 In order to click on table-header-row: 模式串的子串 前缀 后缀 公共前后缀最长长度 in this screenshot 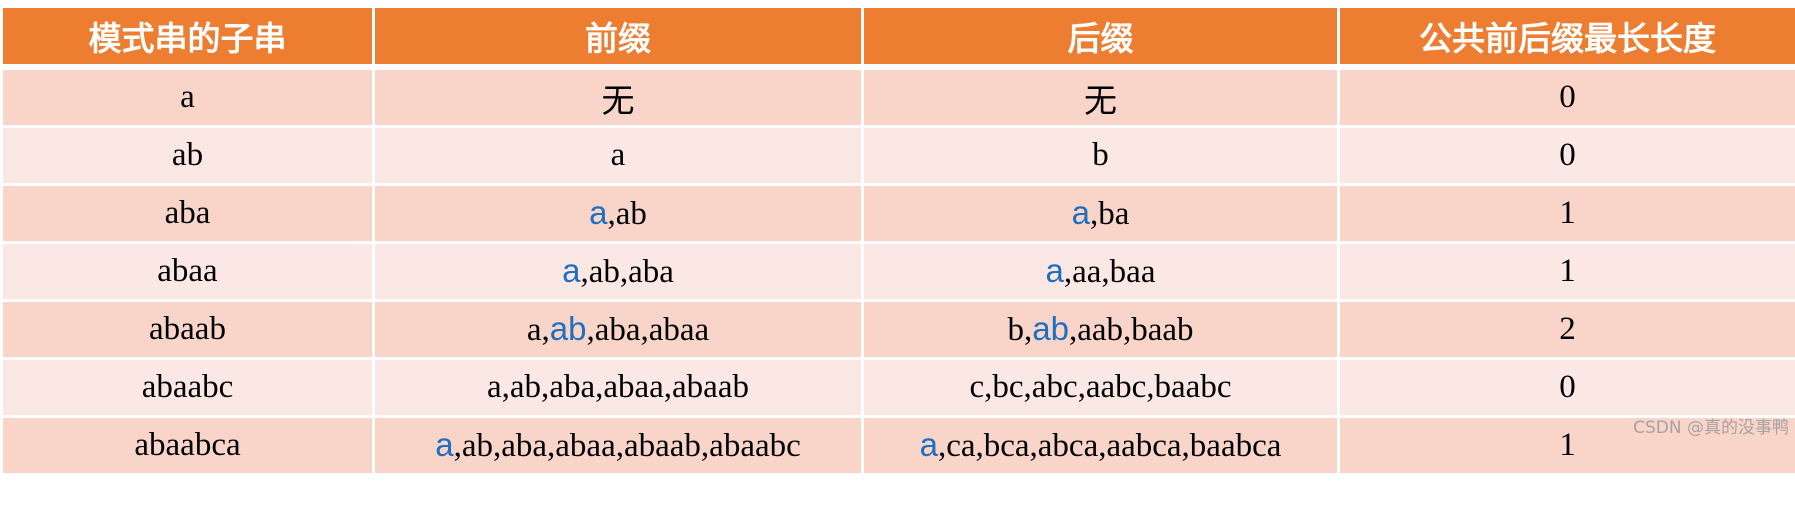, I will do `click(897, 37)`.